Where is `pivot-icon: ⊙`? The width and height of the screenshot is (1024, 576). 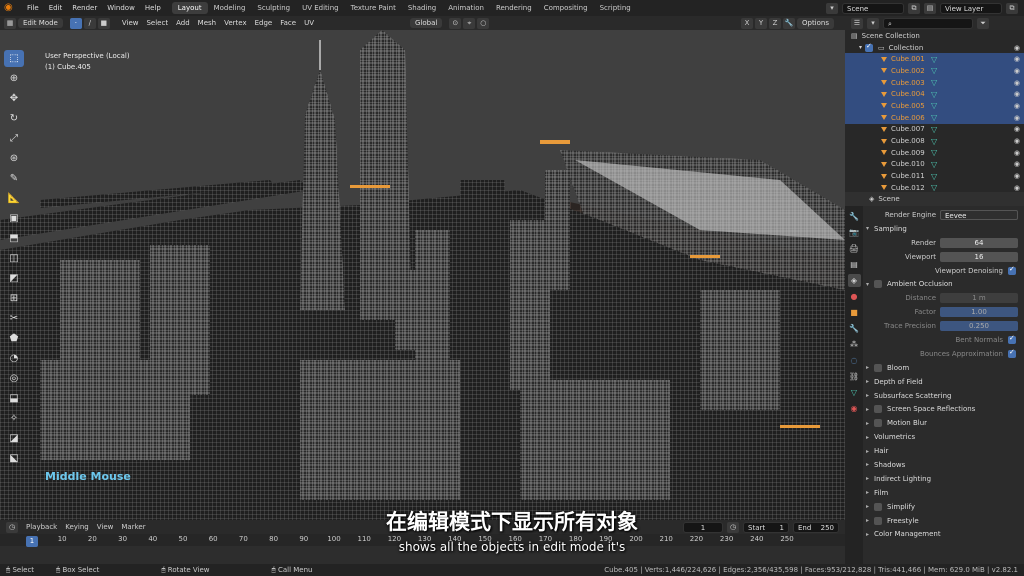 pivot-icon: ⊙ is located at coordinates (455, 23).